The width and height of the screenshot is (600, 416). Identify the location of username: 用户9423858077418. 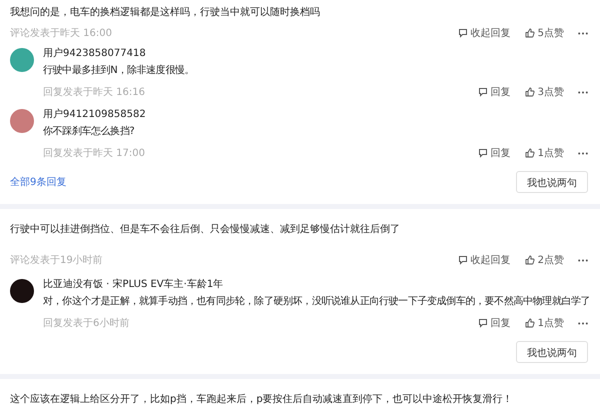
(315, 54).